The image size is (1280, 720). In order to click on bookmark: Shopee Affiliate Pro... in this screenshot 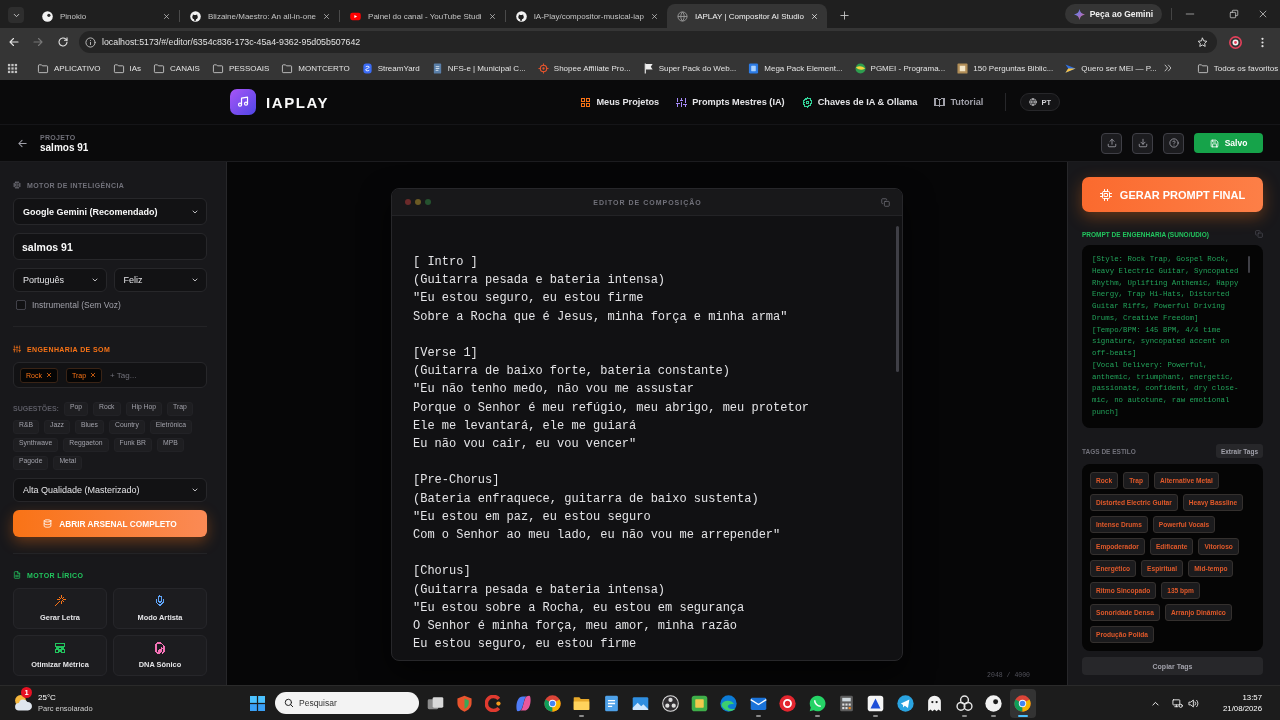, I will do `click(584, 68)`.